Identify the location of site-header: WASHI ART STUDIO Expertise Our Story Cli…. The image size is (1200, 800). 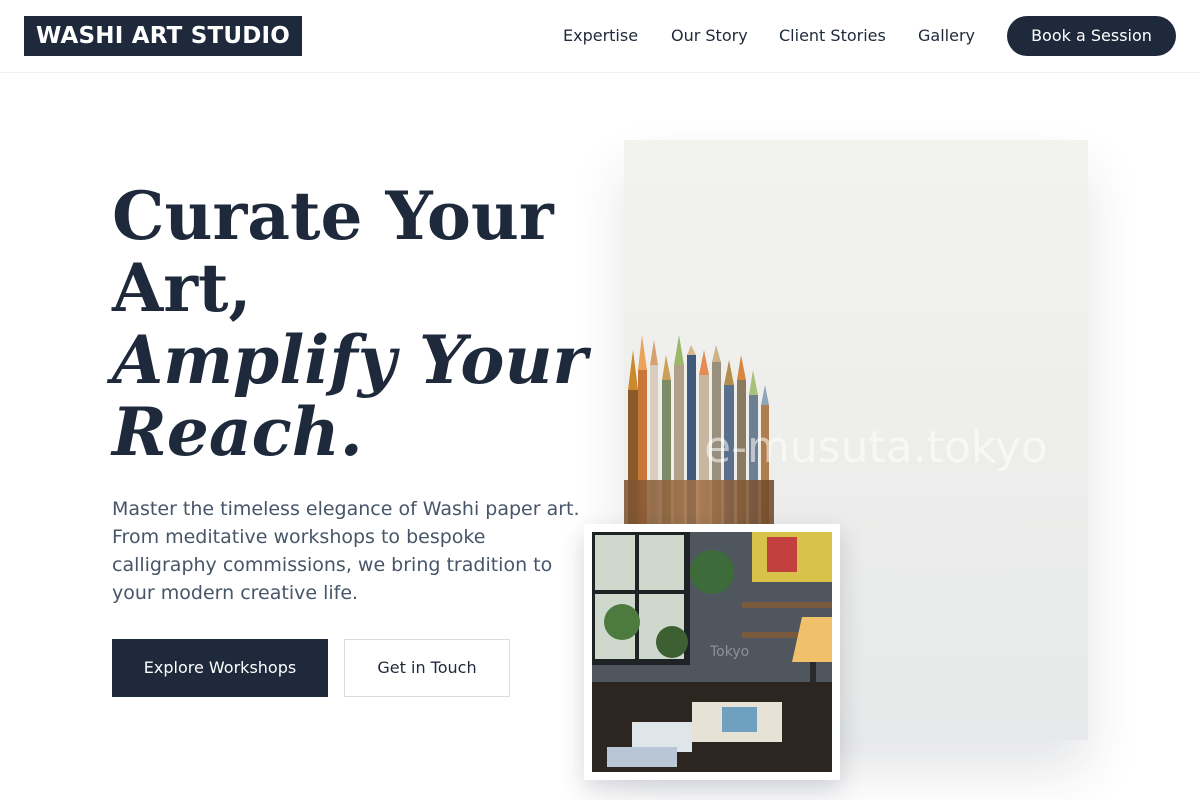
(600, 36).